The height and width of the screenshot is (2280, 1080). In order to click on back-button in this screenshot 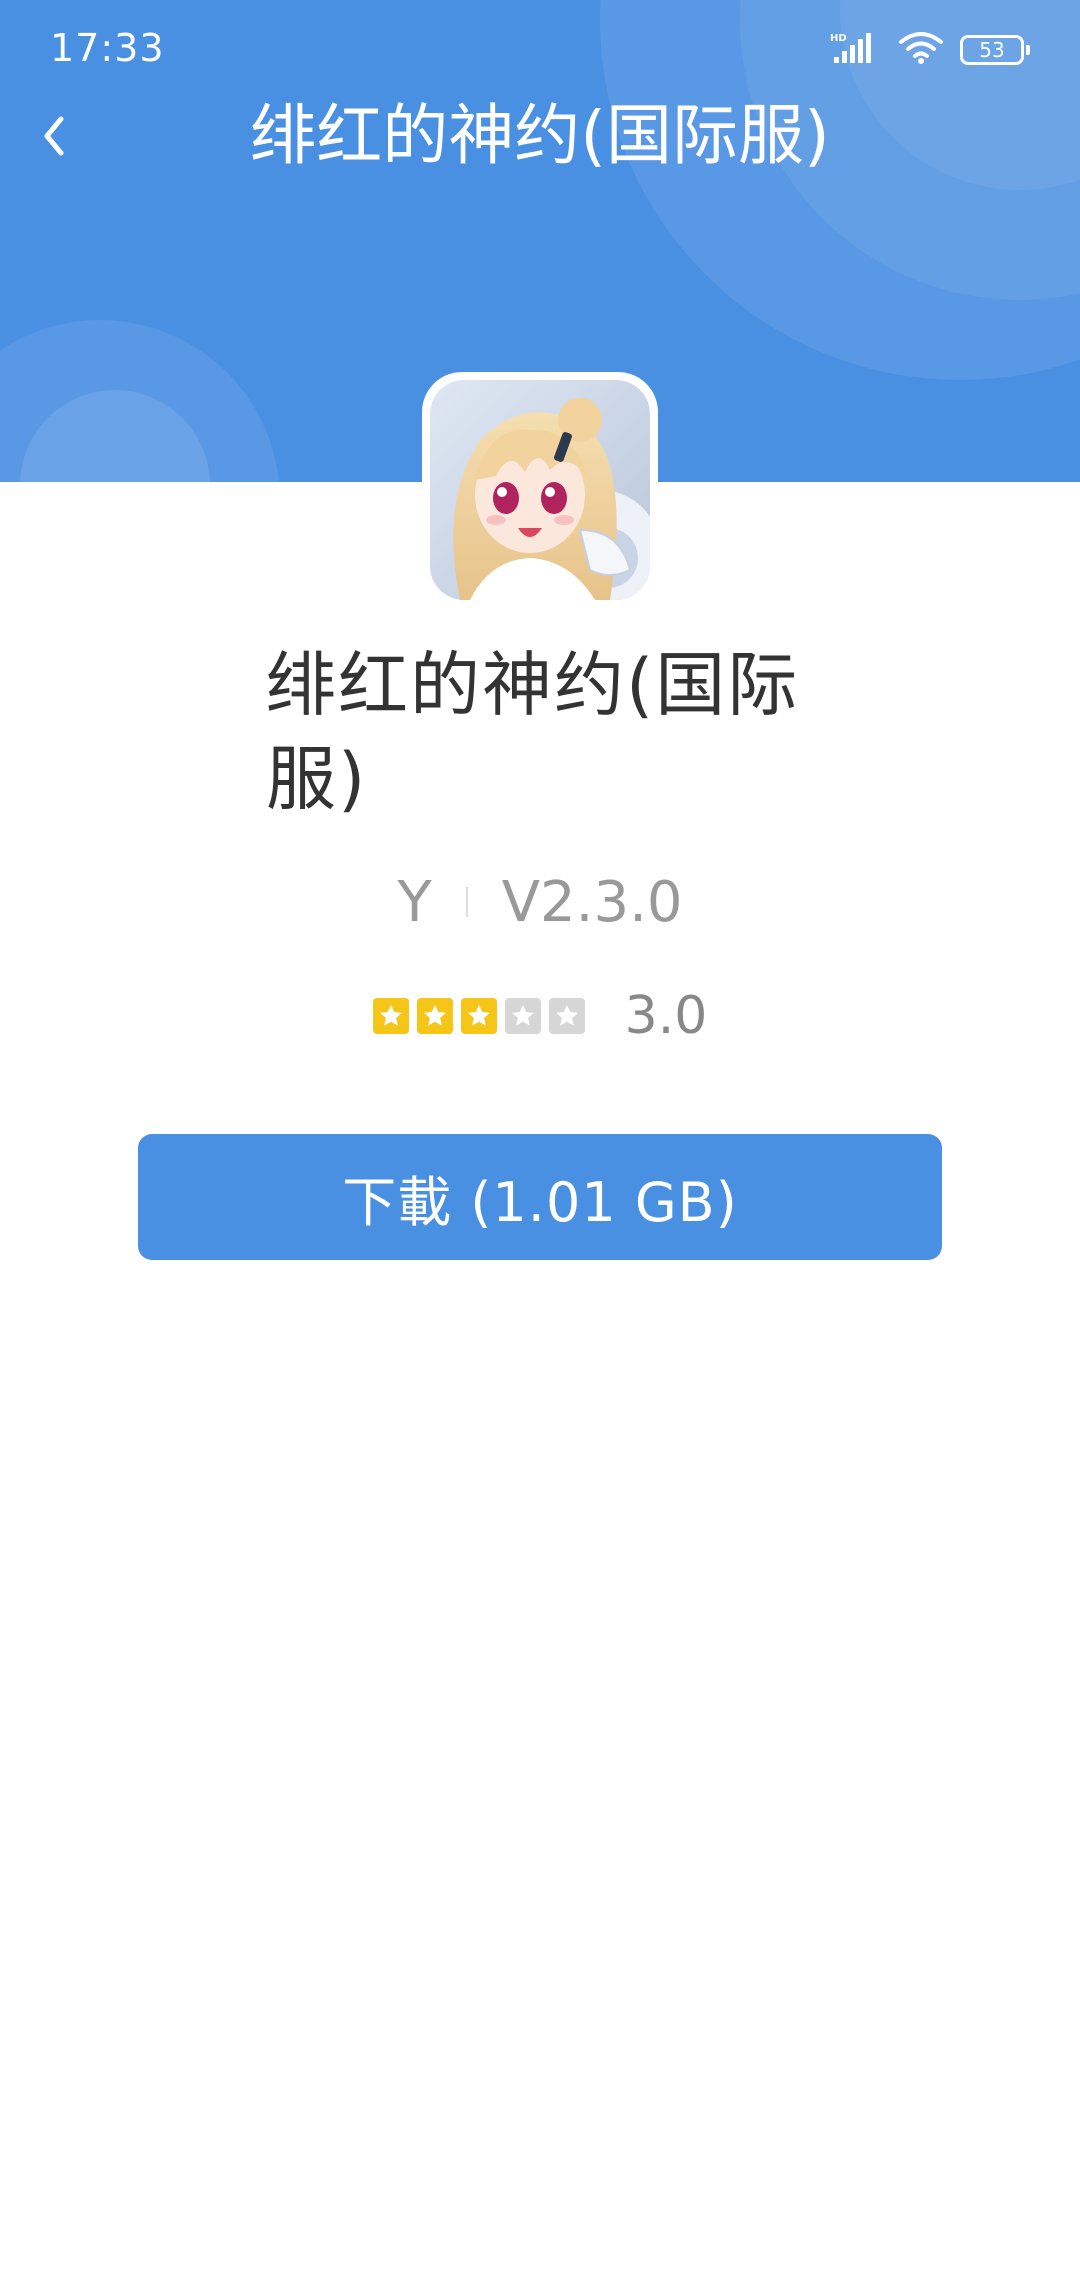, I will do `click(54, 136)`.